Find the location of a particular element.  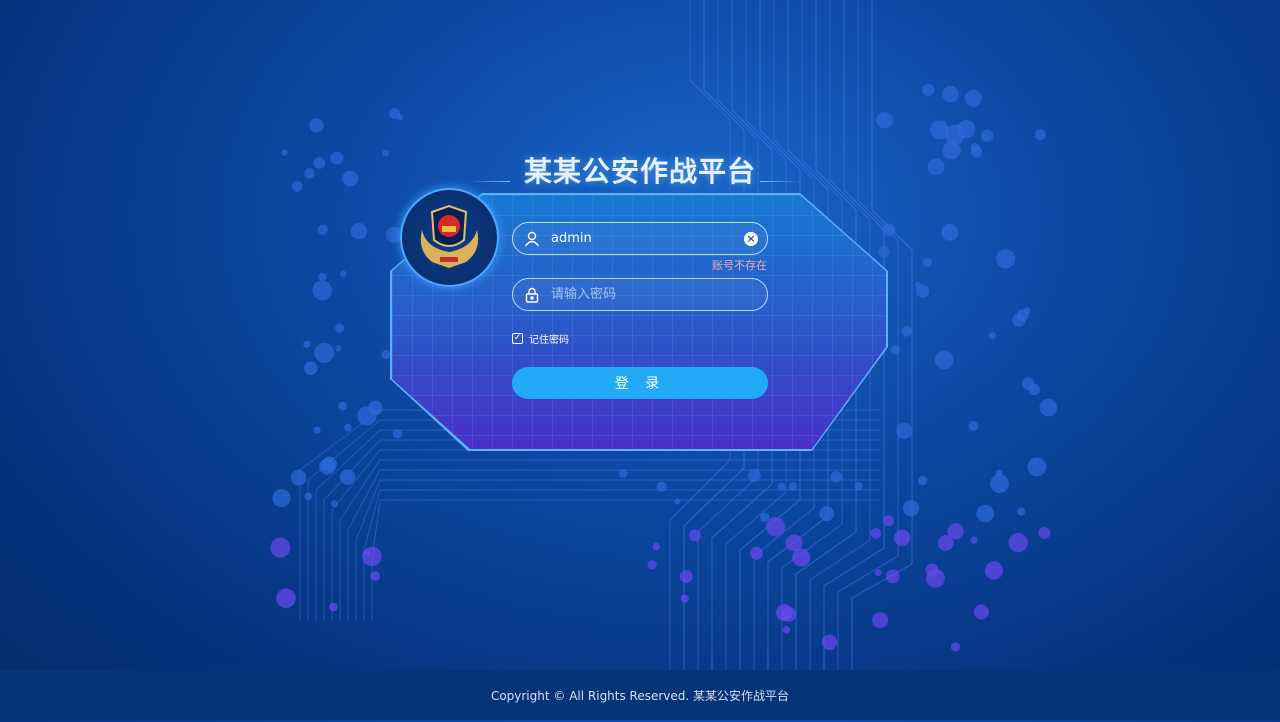

password-input is located at coordinates (659, 294).